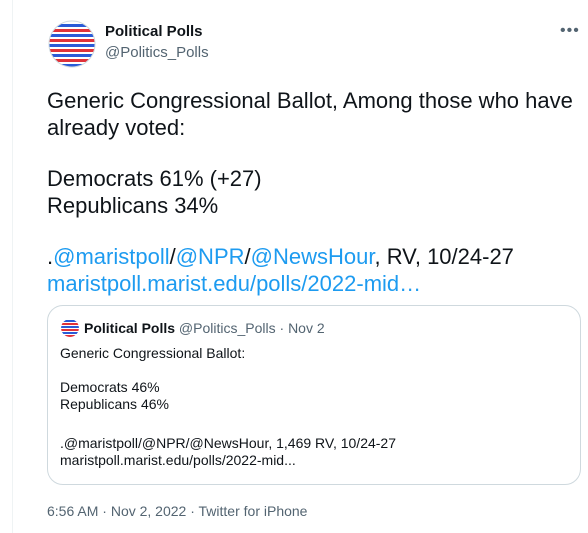 This screenshot has height=533, width=588. I want to click on quoted-author-handle: @Politics_Polls, so click(227, 328).